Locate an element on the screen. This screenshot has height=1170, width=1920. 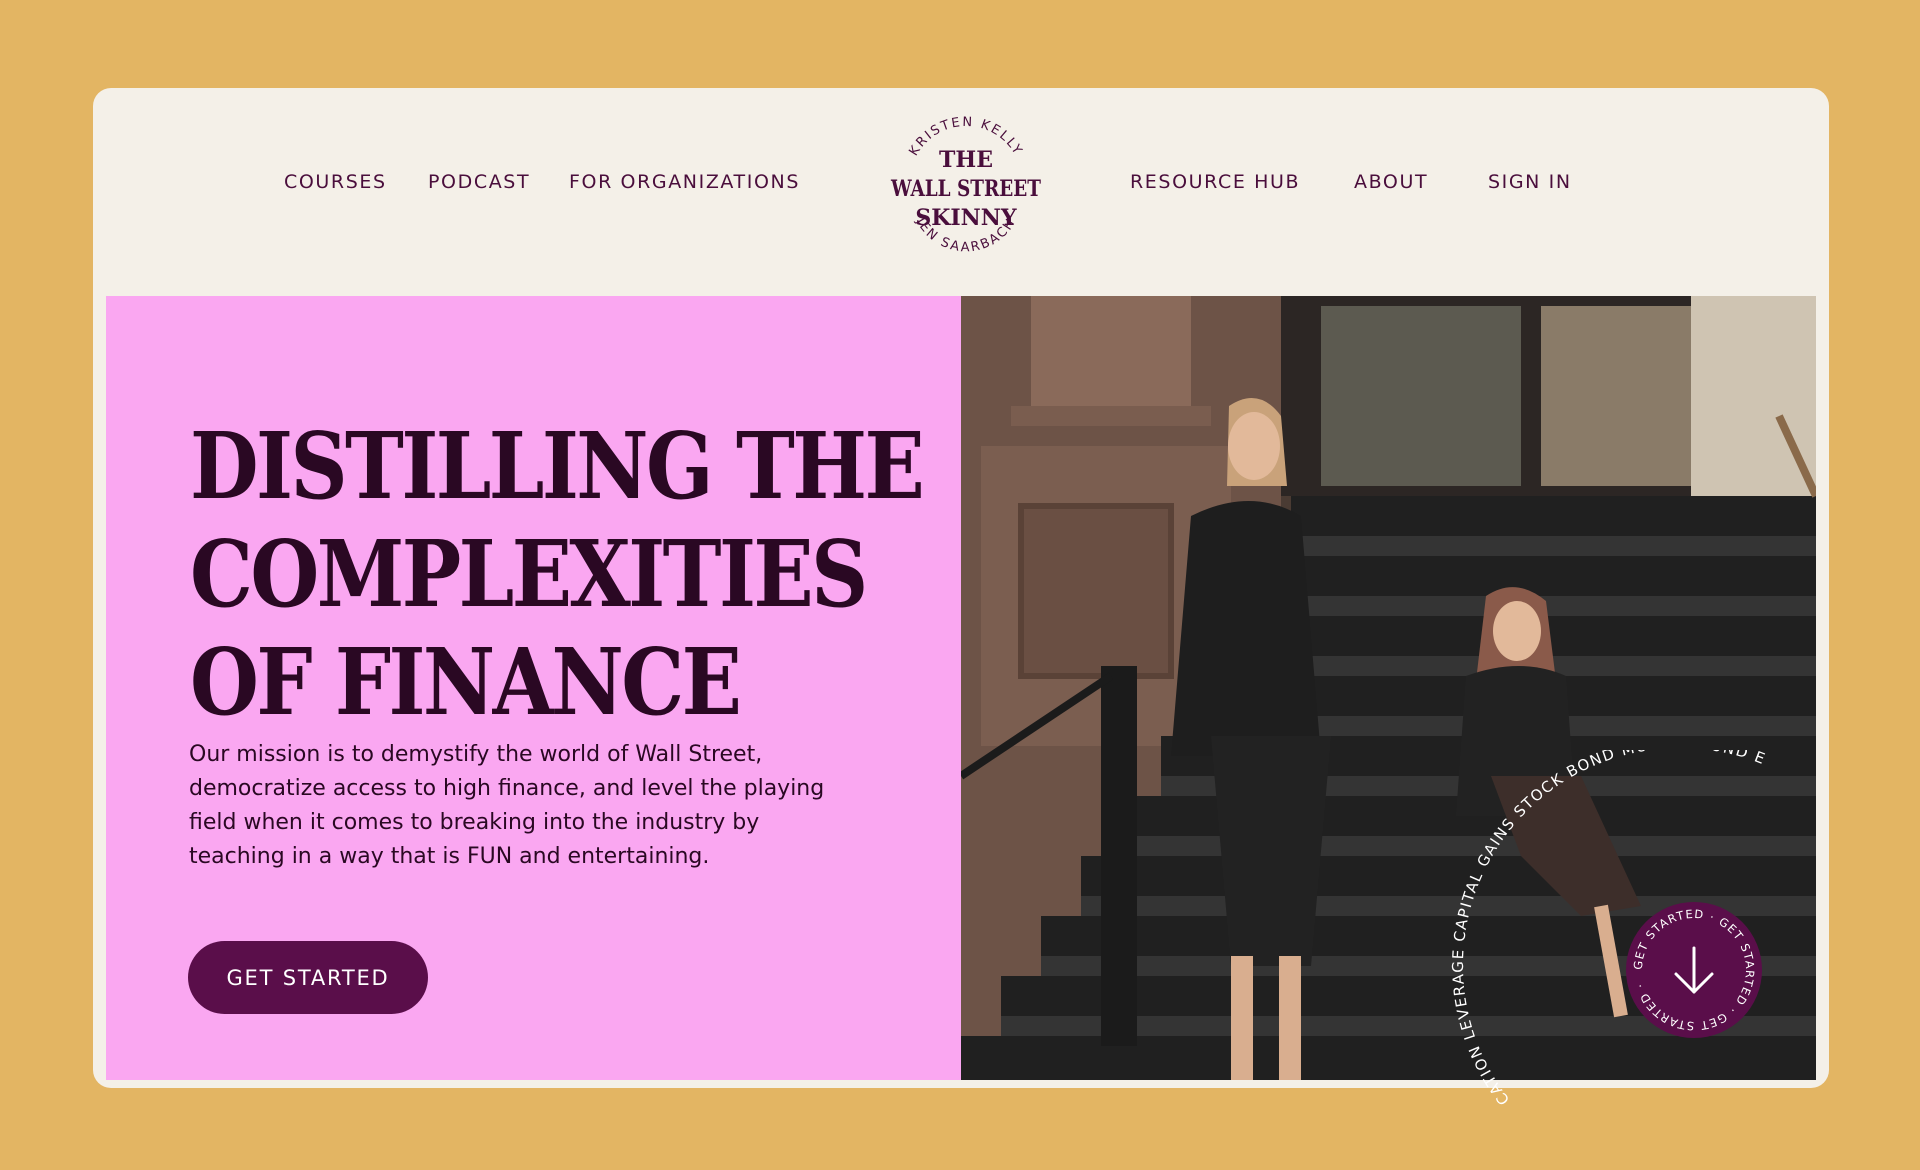
hero-headline: DISTILLING THE COMPLEXITIES OF FINANCE is located at coordinates (557, 574).